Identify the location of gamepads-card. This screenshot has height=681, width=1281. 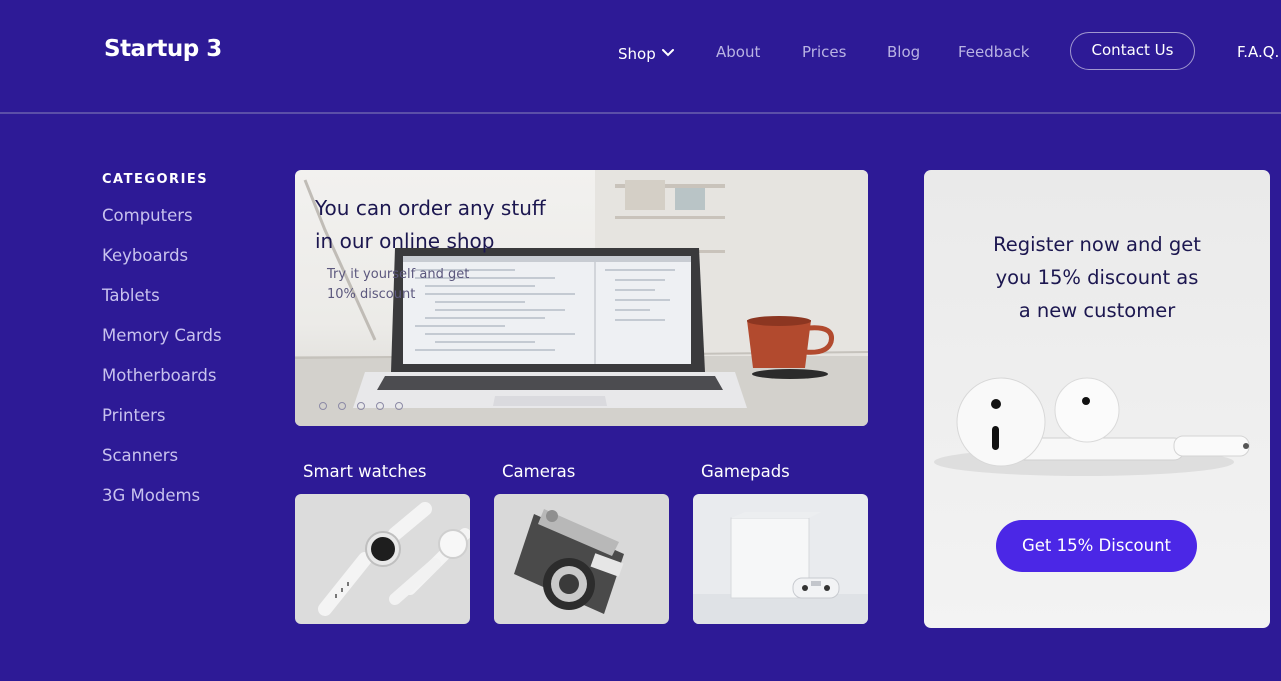
(780, 559).